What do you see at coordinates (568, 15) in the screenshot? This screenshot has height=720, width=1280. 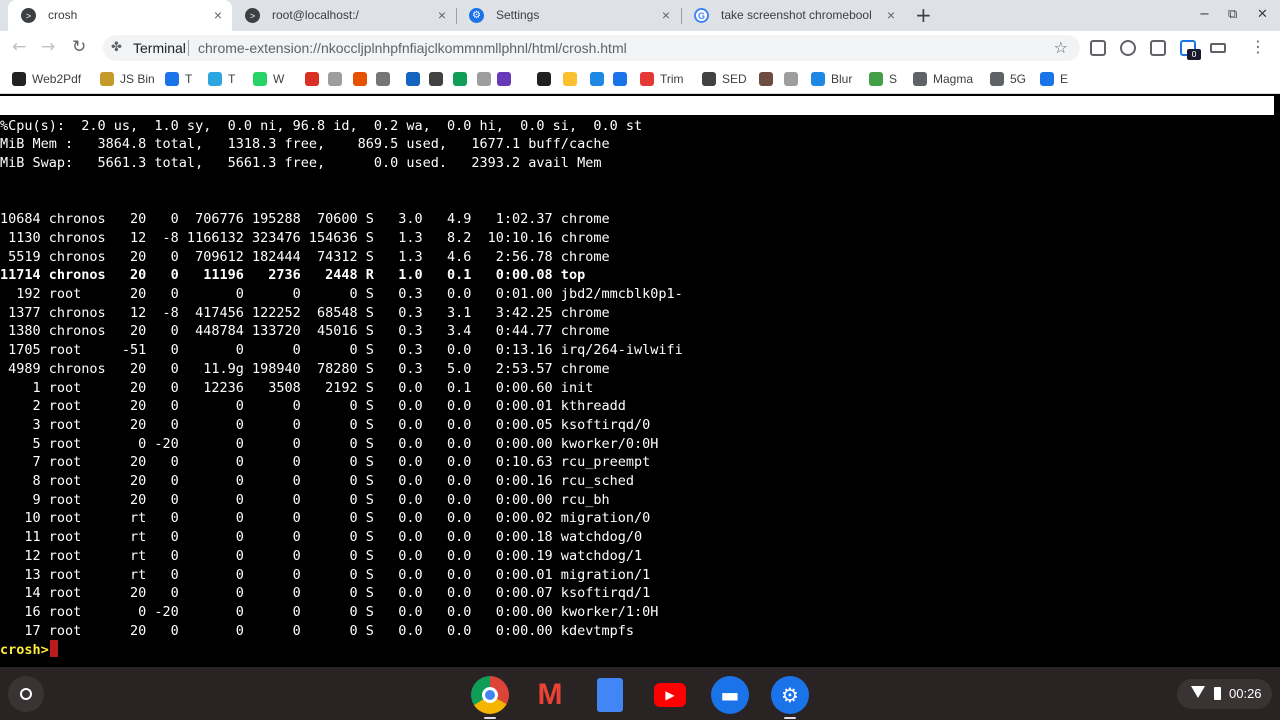 I see `tab-settings: ⚙ Settings ×` at bounding box center [568, 15].